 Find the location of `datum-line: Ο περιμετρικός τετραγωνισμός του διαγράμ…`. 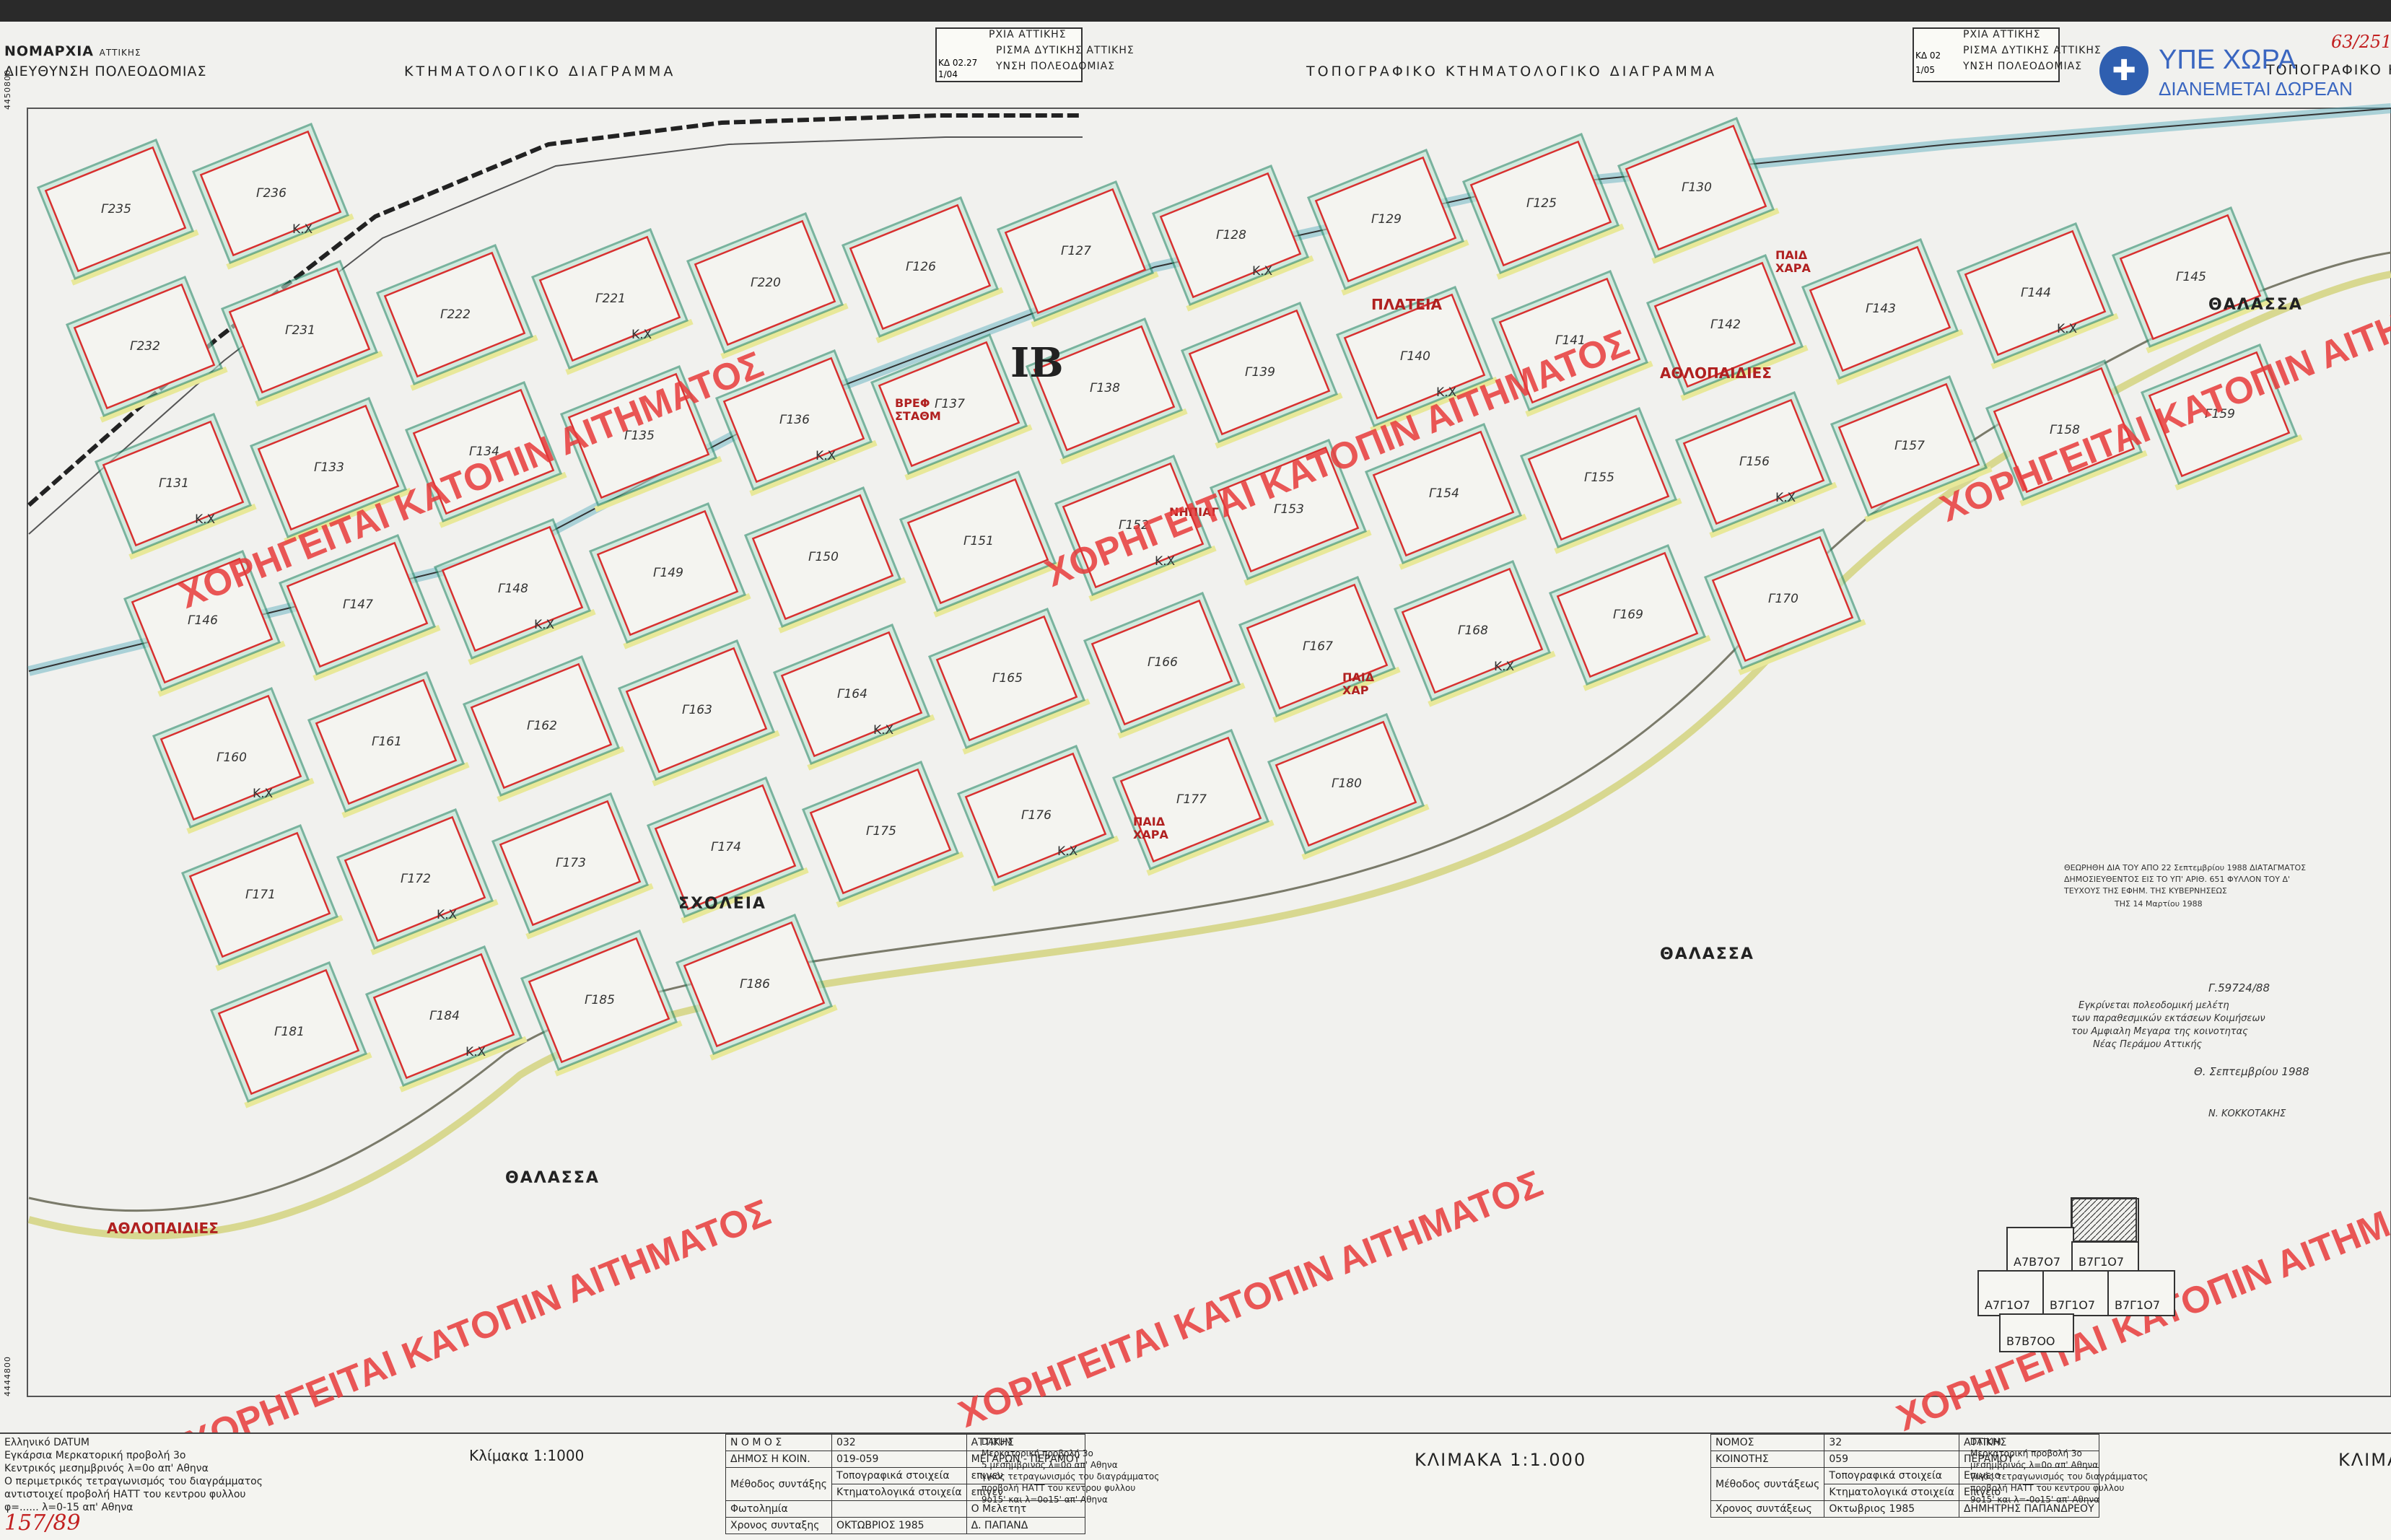

datum-line: Ο περιμετρικός τετραγωνισμός του διαγράμ… is located at coordinates (134, 1481).